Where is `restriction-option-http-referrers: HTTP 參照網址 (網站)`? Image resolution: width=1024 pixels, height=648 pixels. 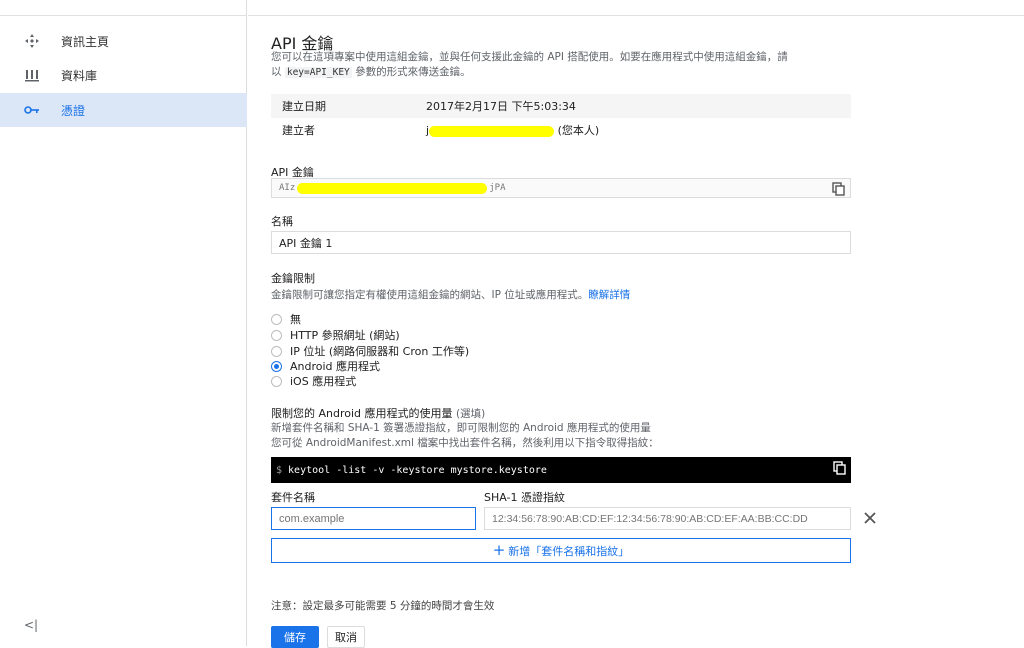
restriction-option-http-referrers: HTTP 參照網址 (網站) is located at coordinates (335, 335).